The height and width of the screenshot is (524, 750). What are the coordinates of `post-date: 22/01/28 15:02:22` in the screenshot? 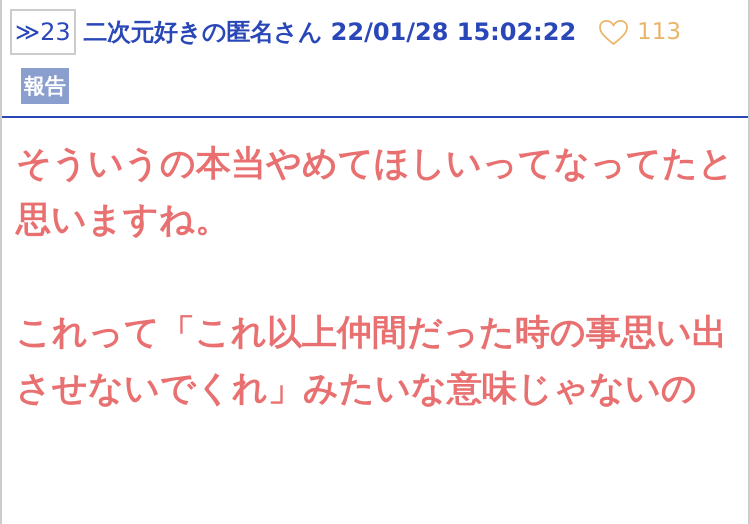 It's located at (453, 32).